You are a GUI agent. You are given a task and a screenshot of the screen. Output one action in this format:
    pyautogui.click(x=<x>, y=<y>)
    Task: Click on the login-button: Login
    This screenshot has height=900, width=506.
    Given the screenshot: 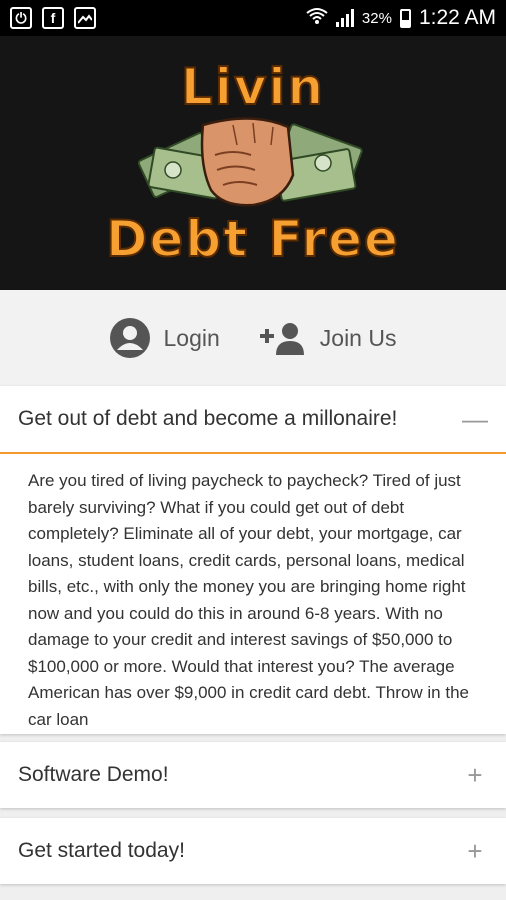 What is the action you would take?
    pyautogui.click(x=164, y=338)
    